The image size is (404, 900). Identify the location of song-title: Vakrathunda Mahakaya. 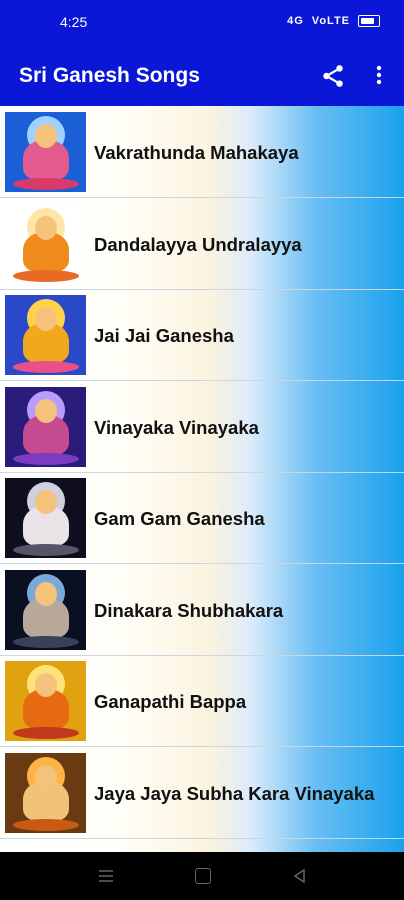
(196, 152).